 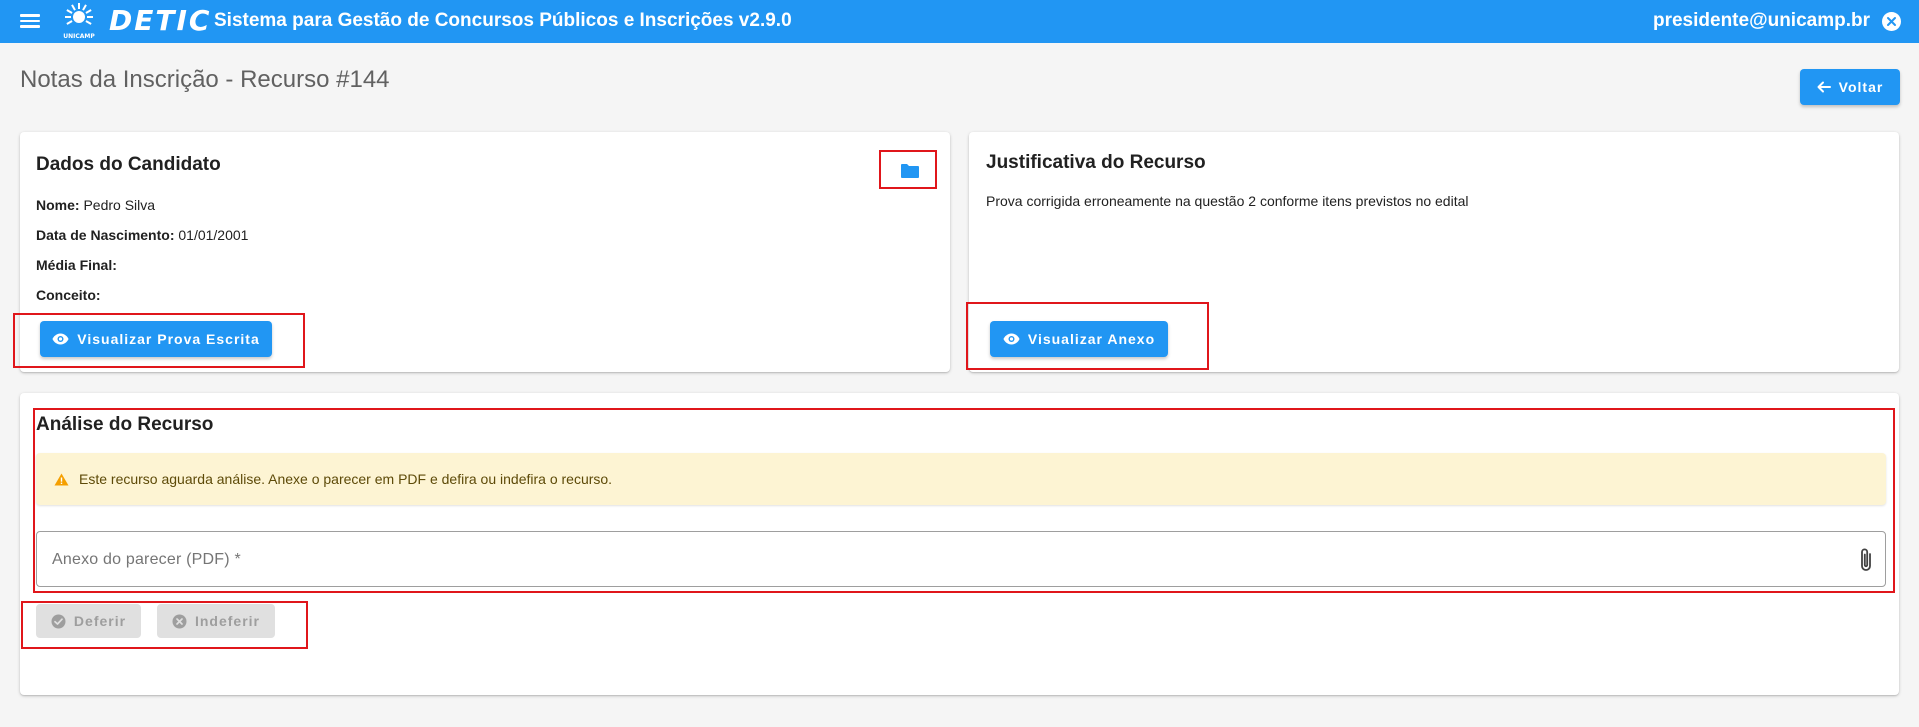 What do you see at coordinates (227, 621) in the screenshot?
I see `reject-label: Indeferir` at bounding box center [227, 621].